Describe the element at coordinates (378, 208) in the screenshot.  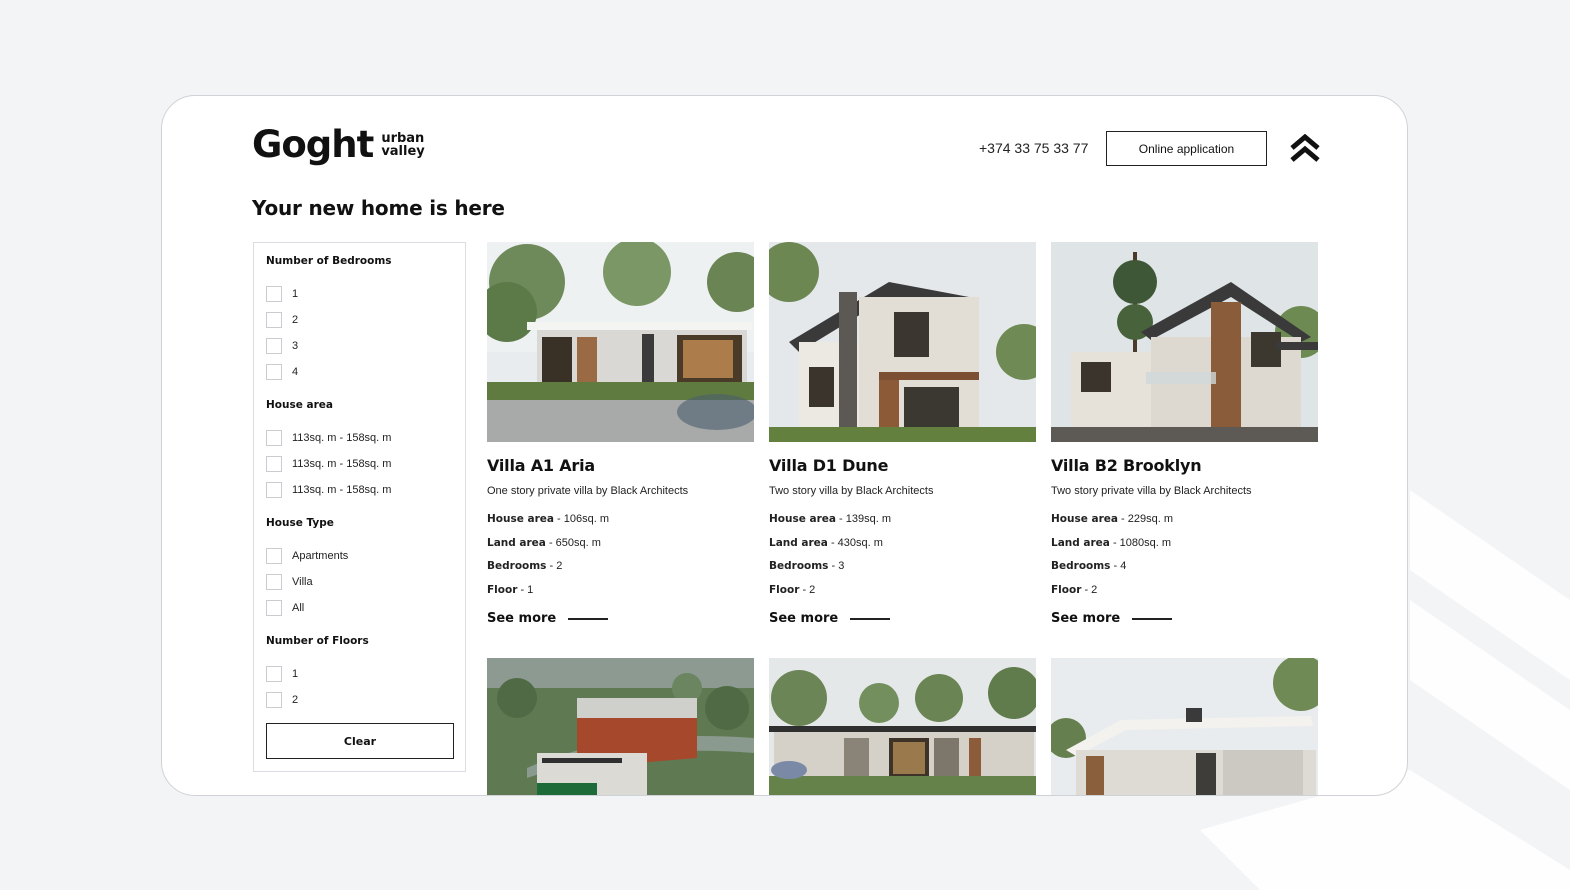
I see `page-title: Your new home is here` at that location.